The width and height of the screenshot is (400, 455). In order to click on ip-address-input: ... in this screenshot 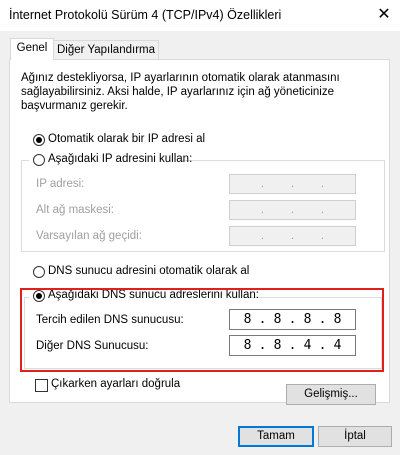, I will do `click(292, 184)`.